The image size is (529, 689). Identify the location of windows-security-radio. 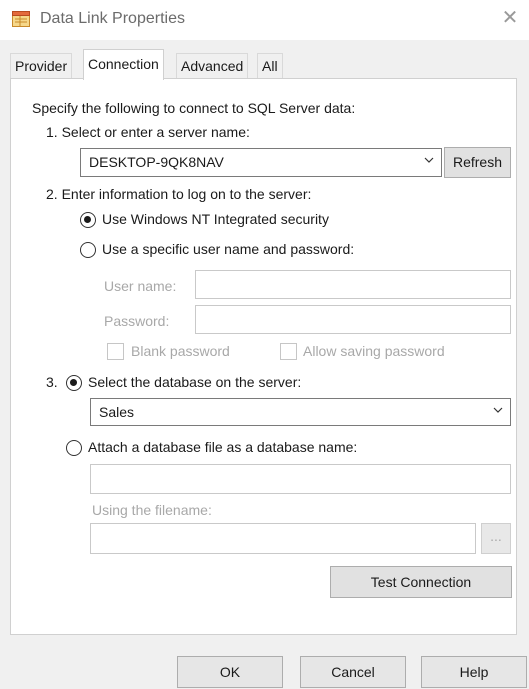
(88, 220).